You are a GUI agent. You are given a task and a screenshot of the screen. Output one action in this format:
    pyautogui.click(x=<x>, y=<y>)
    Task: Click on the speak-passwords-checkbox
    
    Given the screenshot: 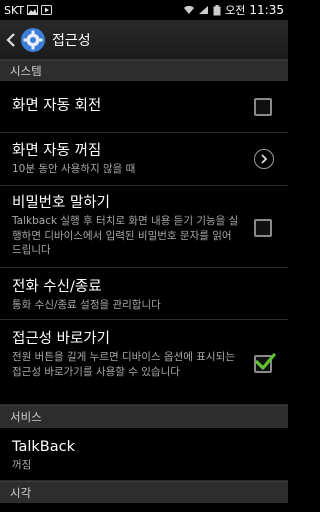 What is the action you would take?
    pyautogui.click(x=263, y=228)
    